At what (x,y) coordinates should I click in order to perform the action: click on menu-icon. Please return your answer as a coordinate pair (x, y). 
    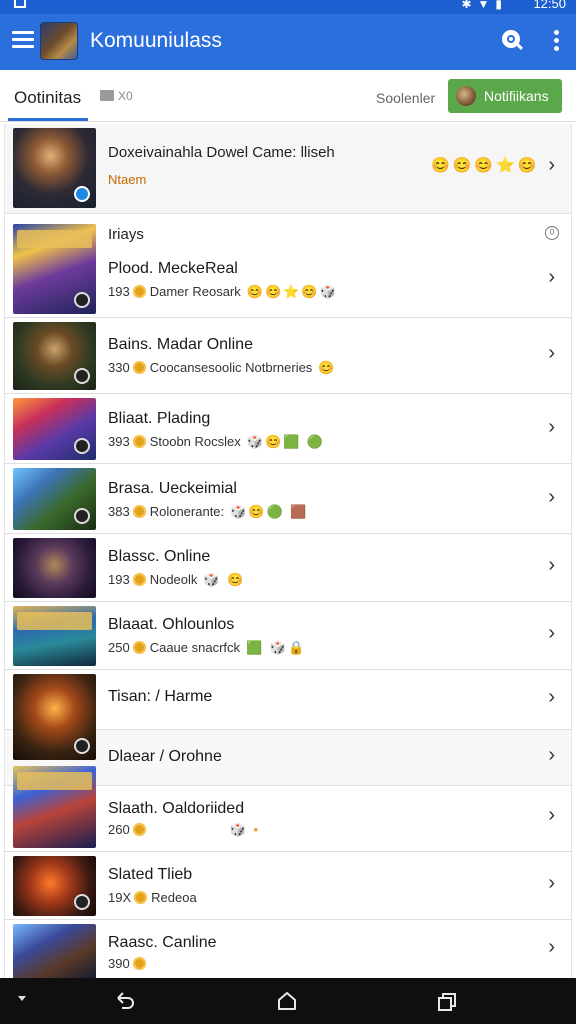
    Looking at the image, I should click on (23, 40).